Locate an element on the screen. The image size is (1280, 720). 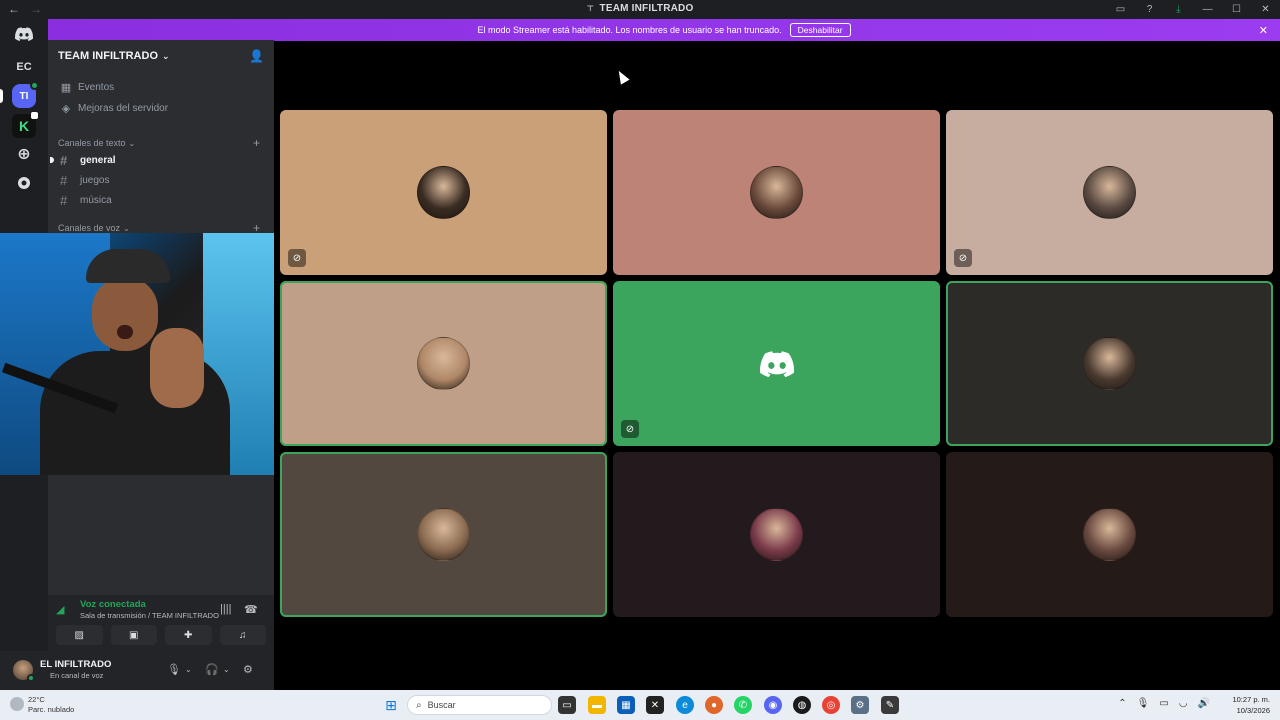
server-ec: EC is located at coordinates (24, 67).